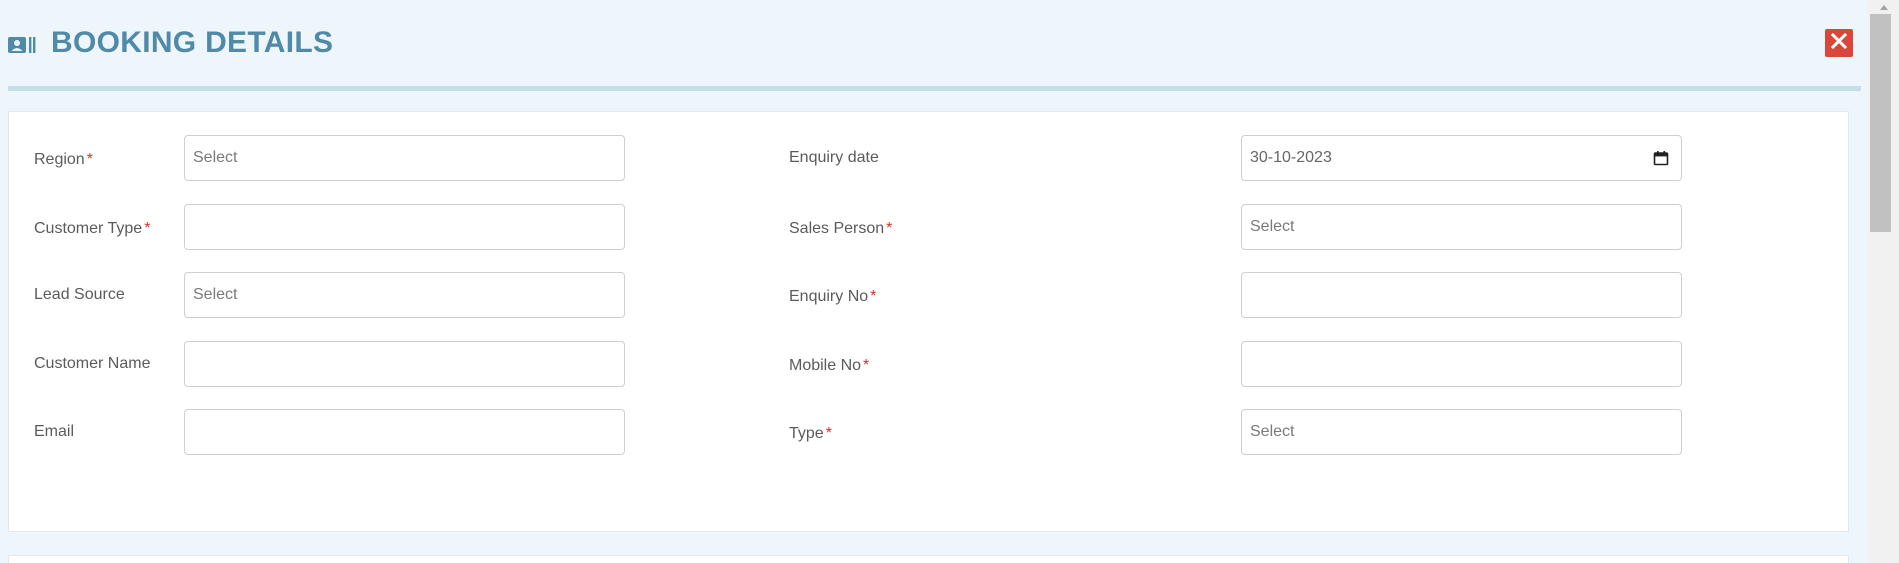 This screenshot has width=1899, height=563. Describe the element at coordinates (192, 42) in the screenshot. I see `page-title: BOOKING DETAILS` at that location.